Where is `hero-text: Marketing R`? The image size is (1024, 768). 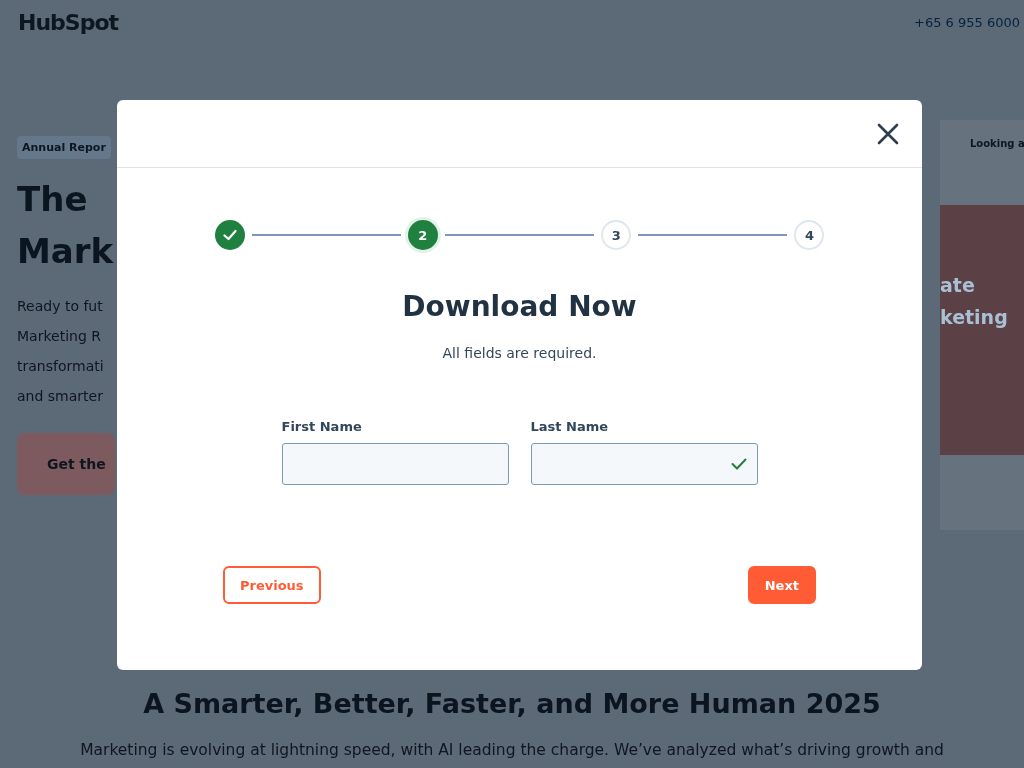
hero-text: Marketing R is located at coordinates (59, 336).